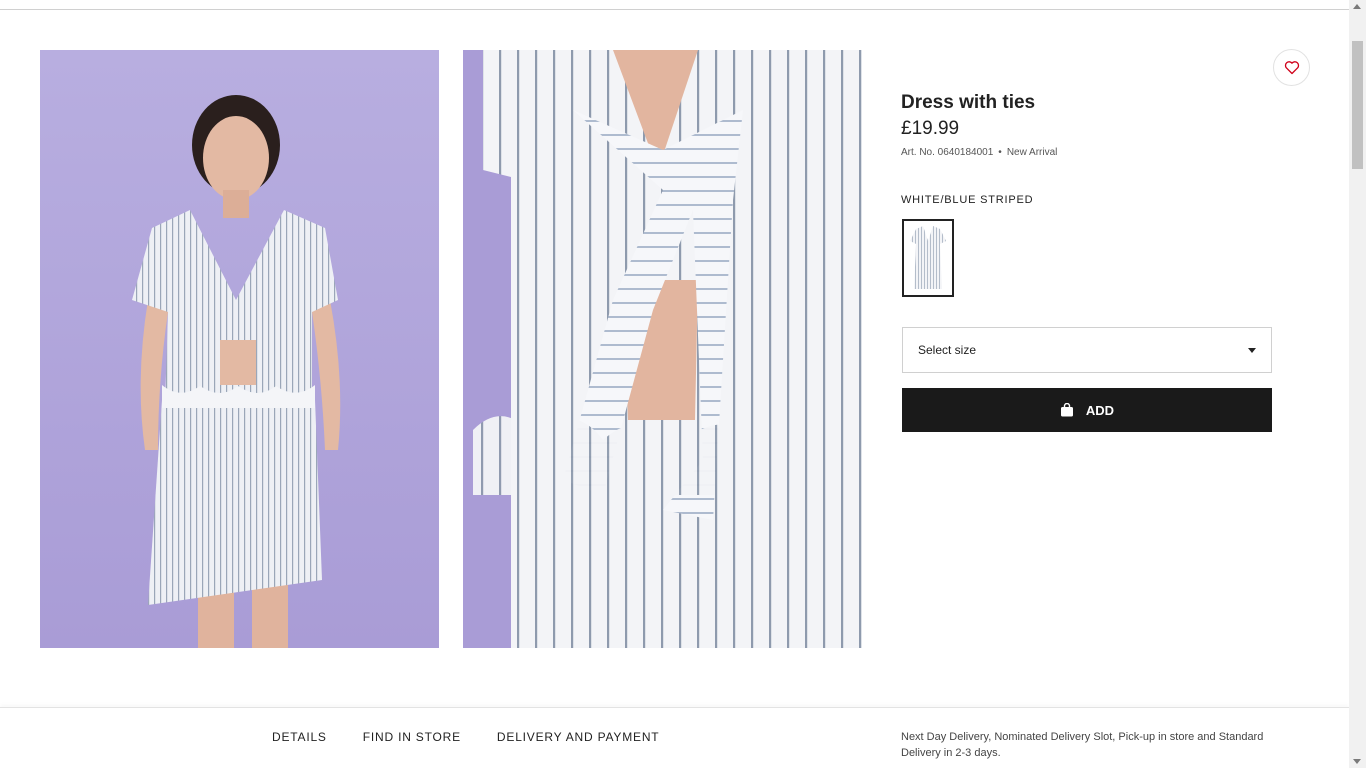 This screenshot has height=768, width=1366. What do you see at coordinates (299, 737) in the screenshot?
I see `tab-details: DETAILS` at bounding box center [299, 737].